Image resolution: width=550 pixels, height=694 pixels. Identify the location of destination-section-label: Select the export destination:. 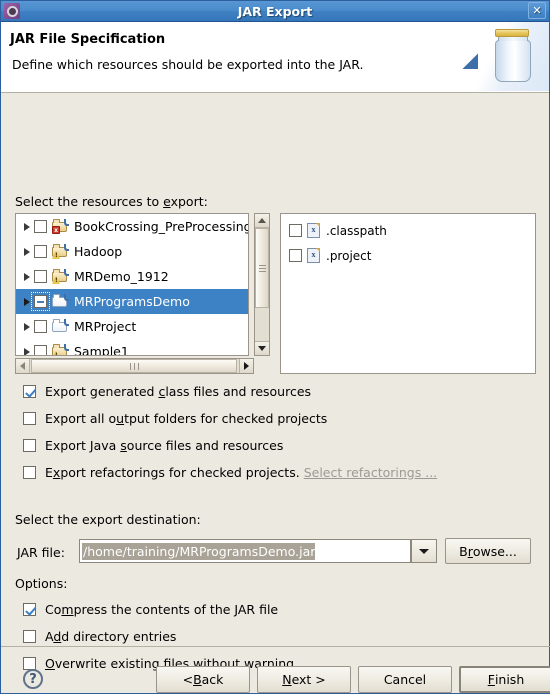
(108, 519).